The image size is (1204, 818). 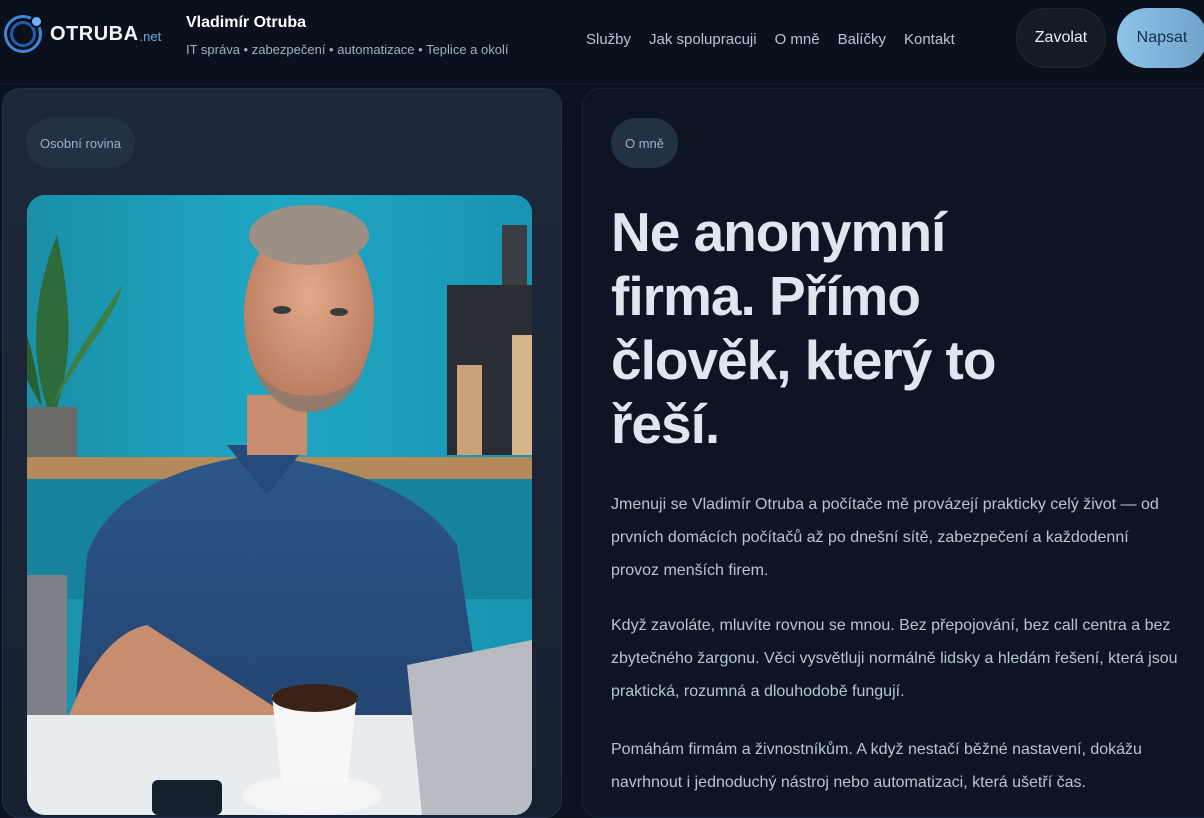 What do you see at coordinates (703, 39) in the screenshot?
I see `nav-item-spoluprace: Jak spolupracuji` at bounding box center [703, 39].